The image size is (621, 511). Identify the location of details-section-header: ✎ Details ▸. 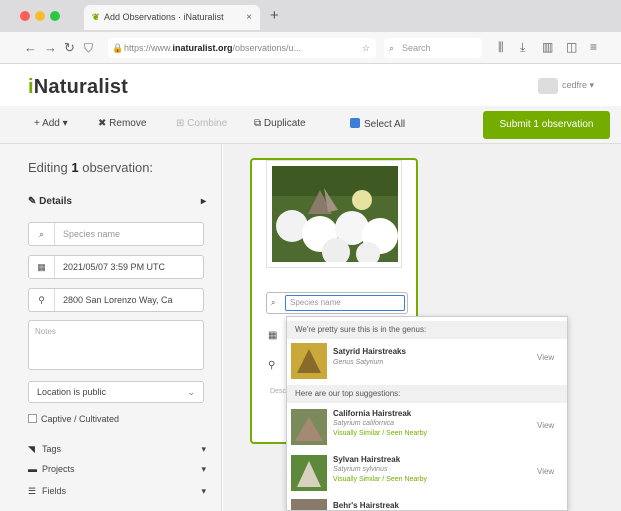
(117, 201).